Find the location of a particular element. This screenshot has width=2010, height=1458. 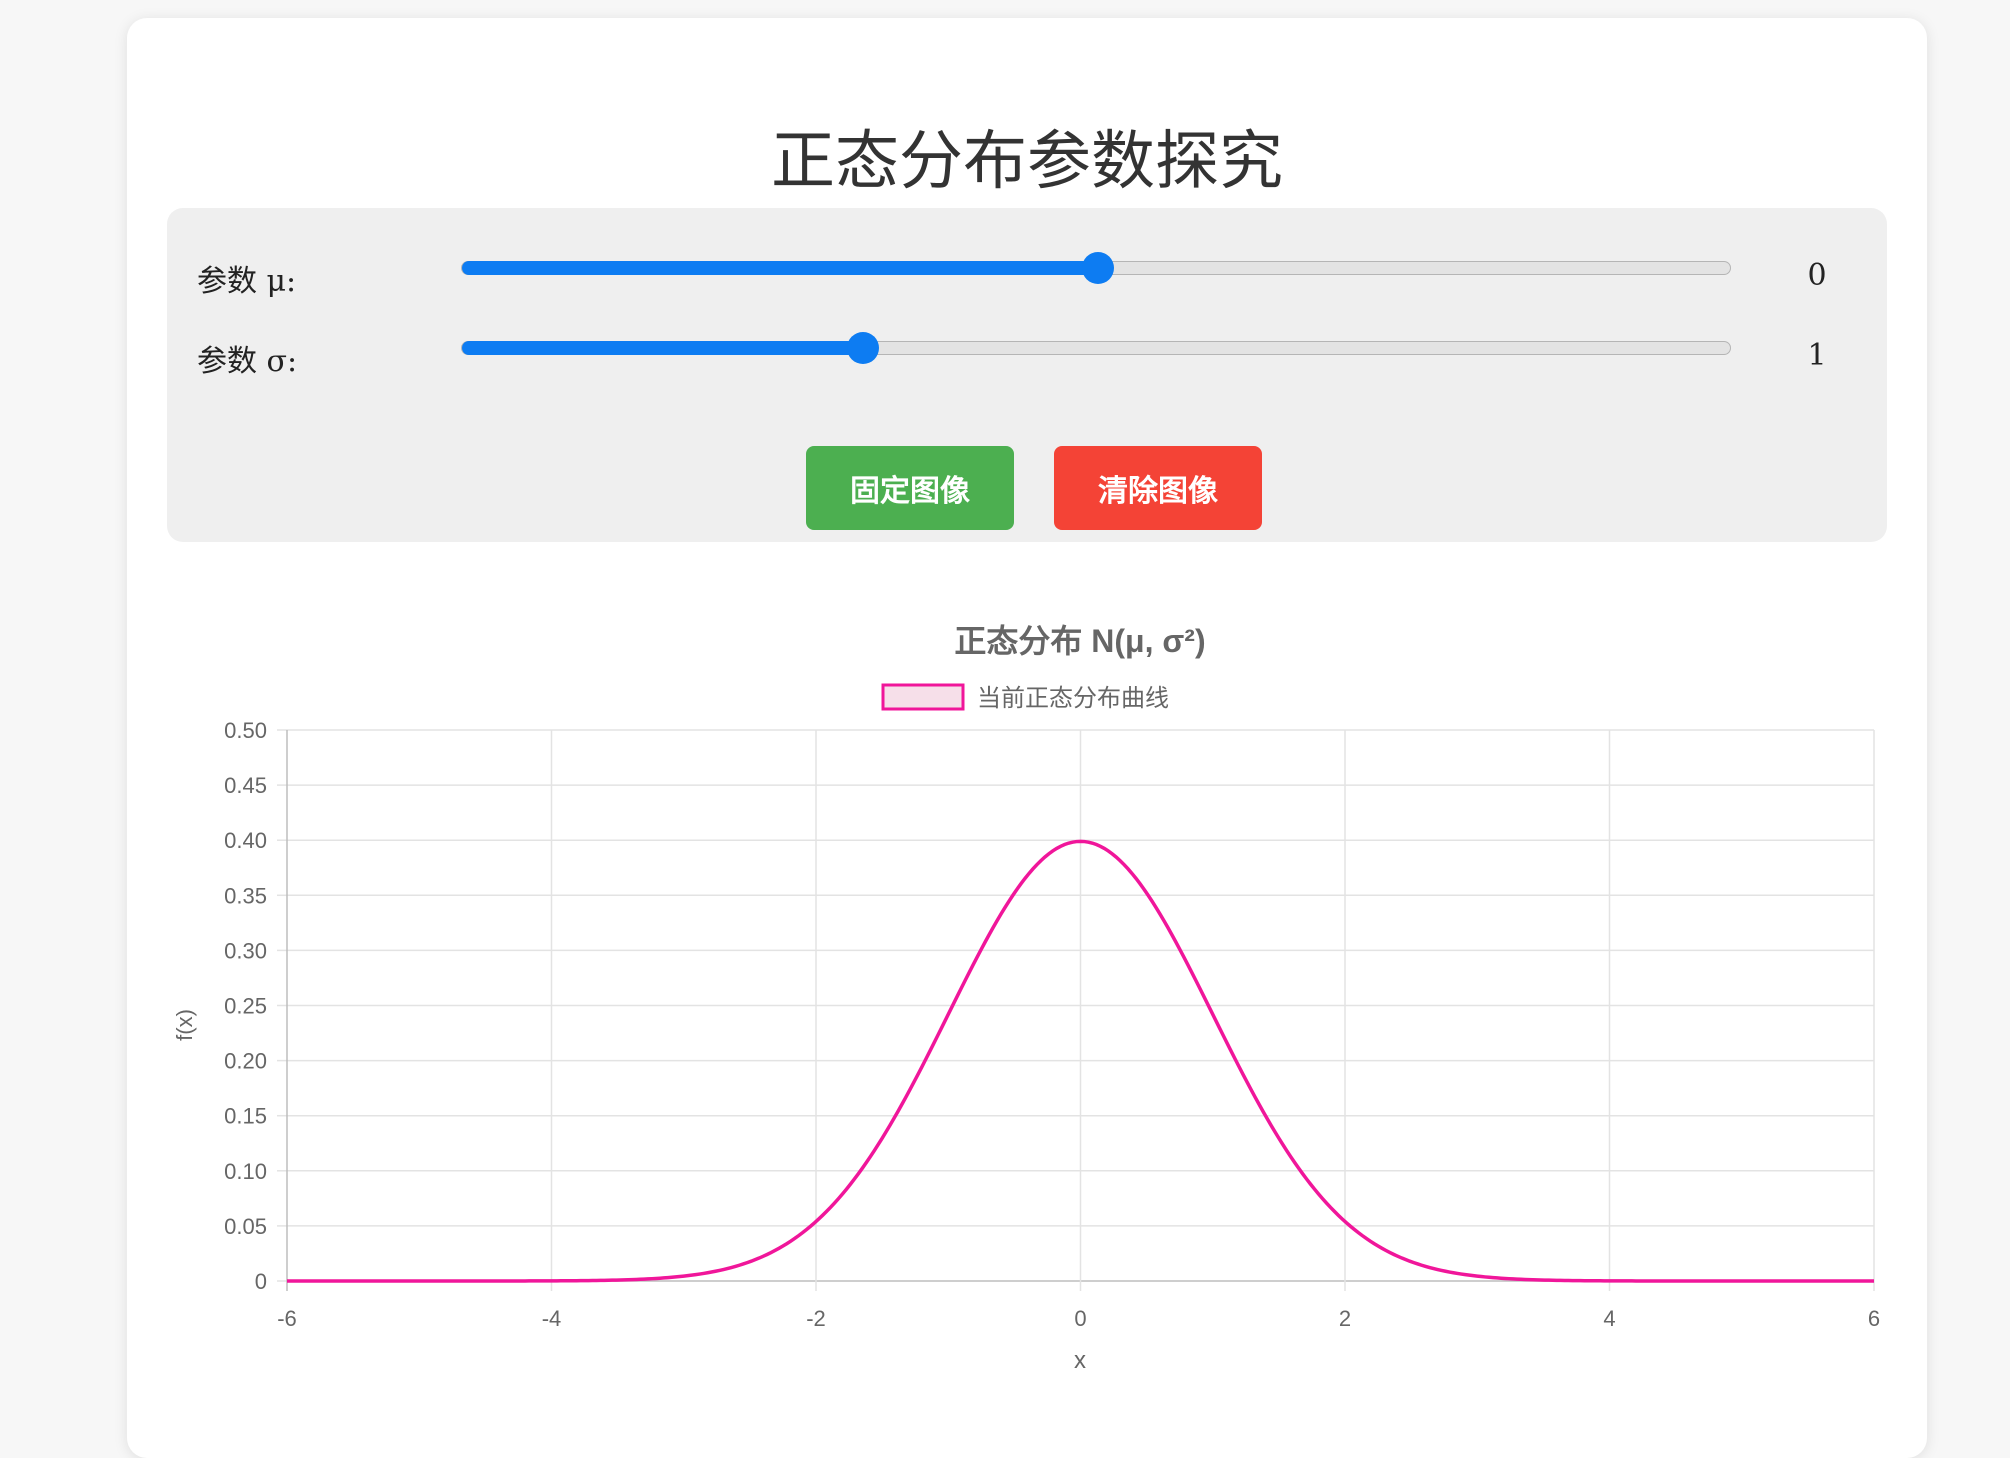

chart-title: 正态分布 N(μ, σ²) is located at coordinates (1079, 641).